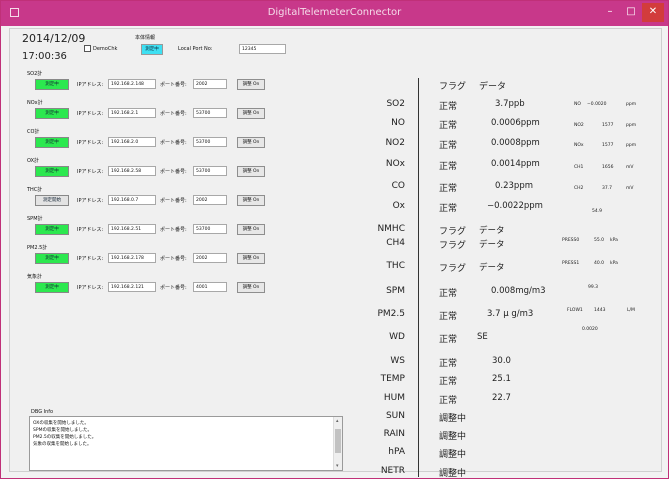 The image size is (669, 479). What do you see at coordinates (132, 229) in the screenshot?
I see `ip-address-input: 192.168.2.51` at bounding box center [132, 229].